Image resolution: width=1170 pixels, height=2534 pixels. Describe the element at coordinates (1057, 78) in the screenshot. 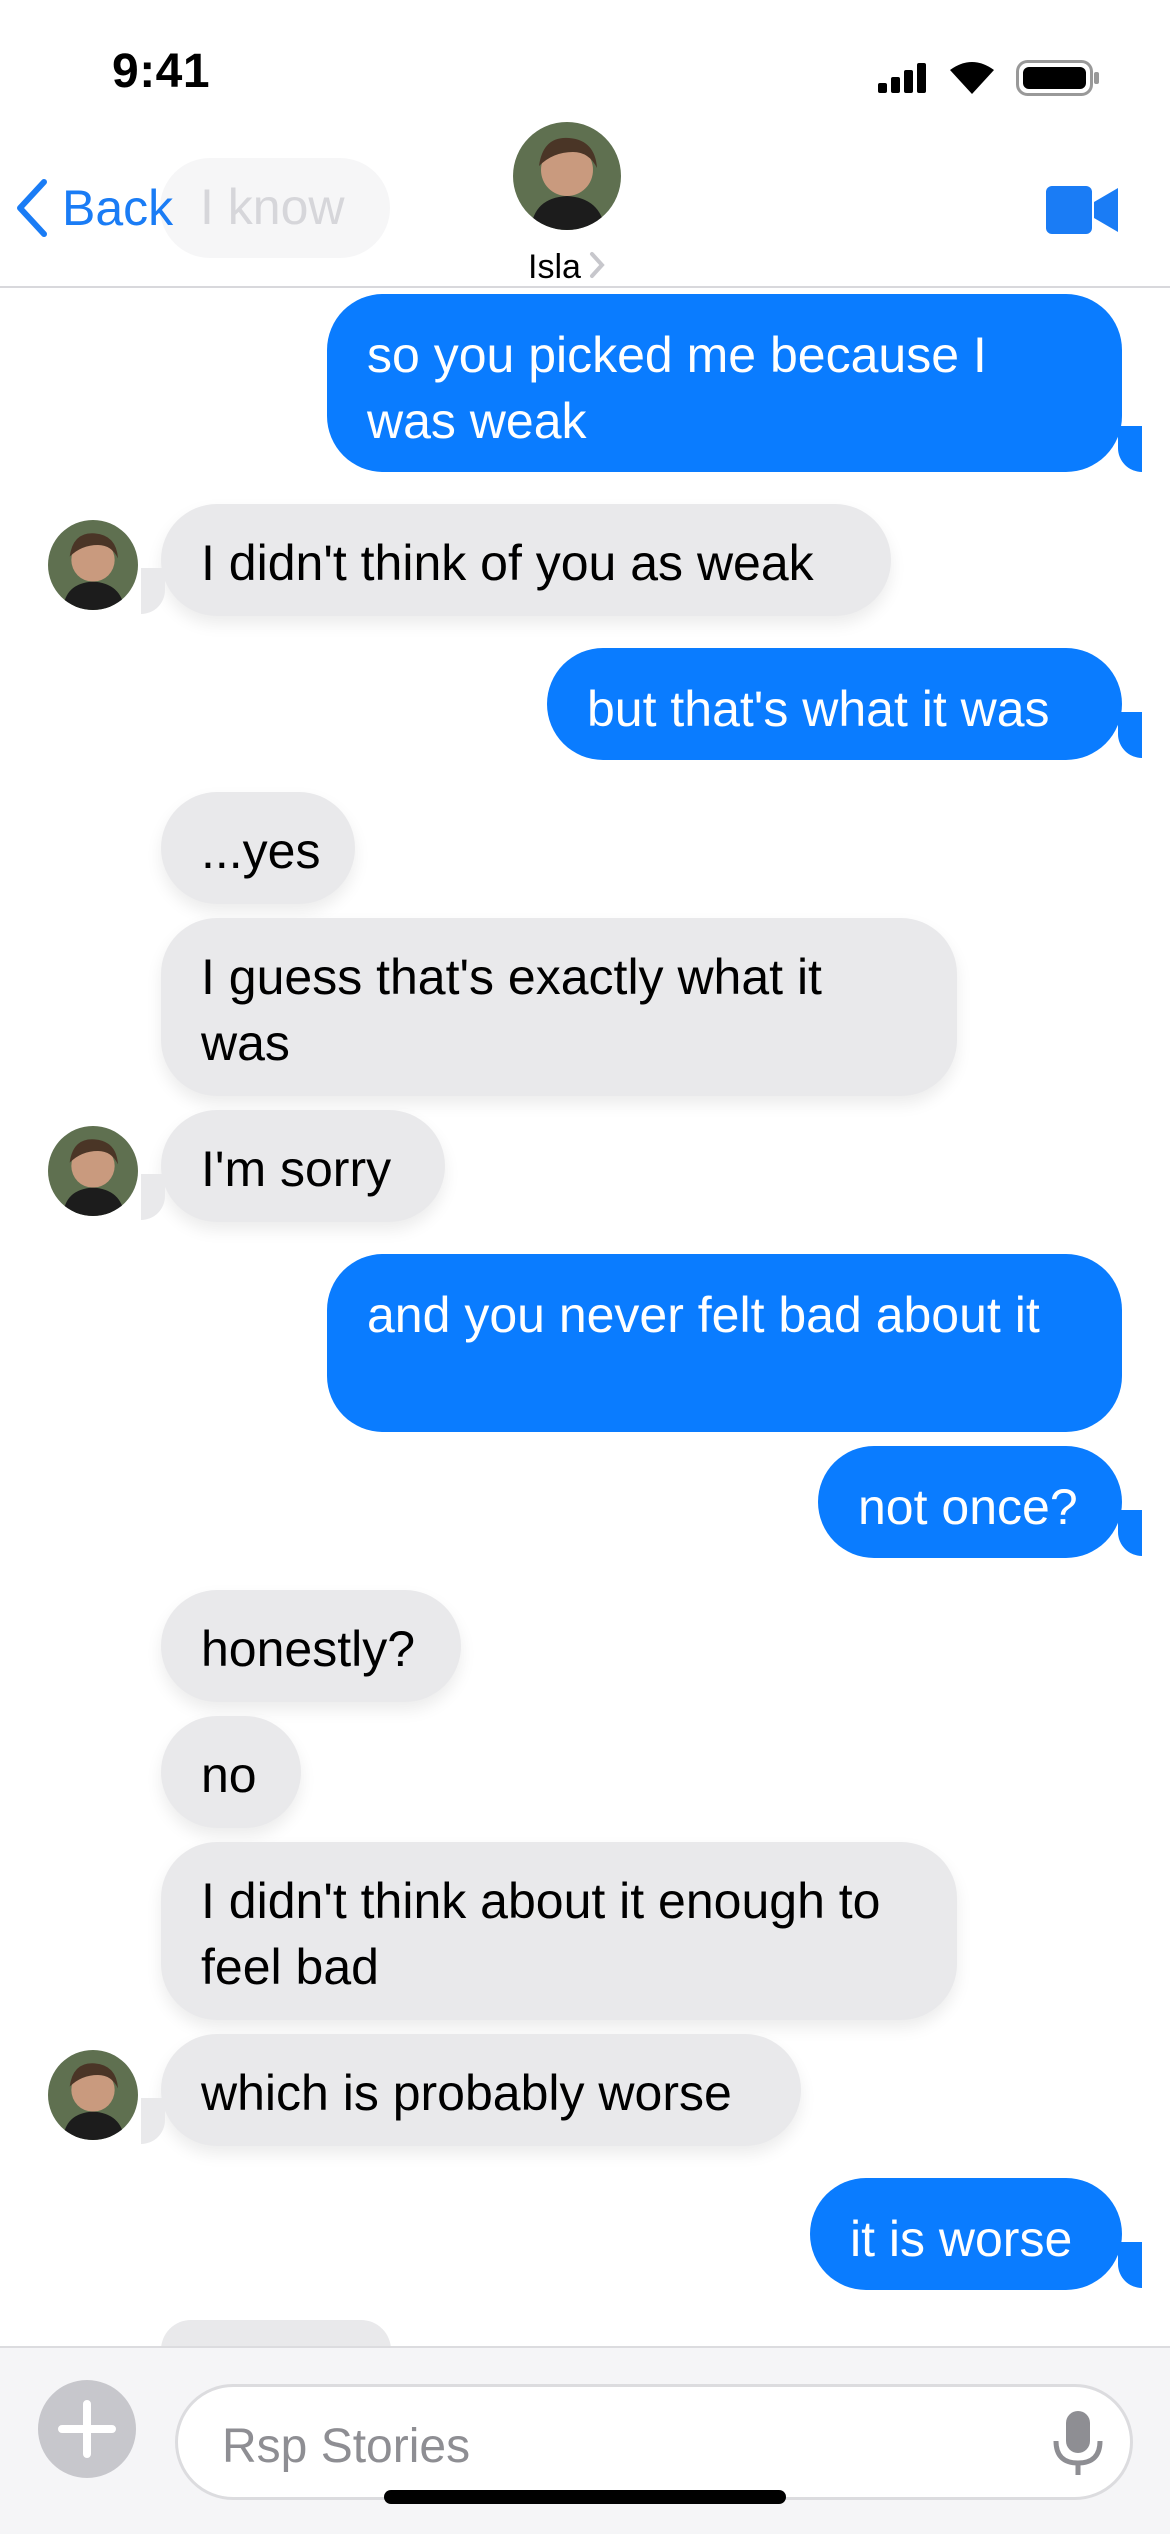

I see `battery-icon` at that location.